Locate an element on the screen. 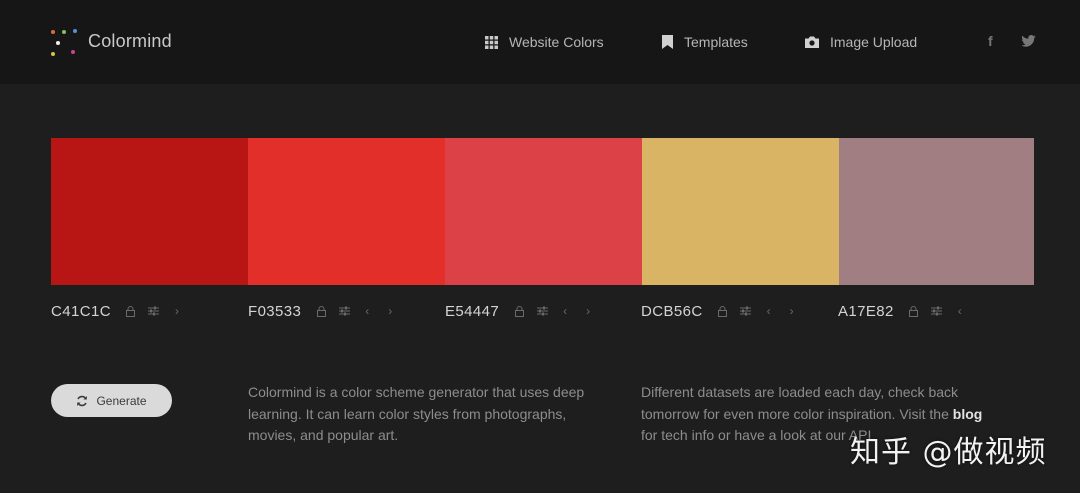  swatch-controls: DCB56C ‹ › is located at coordinates (725, 311).